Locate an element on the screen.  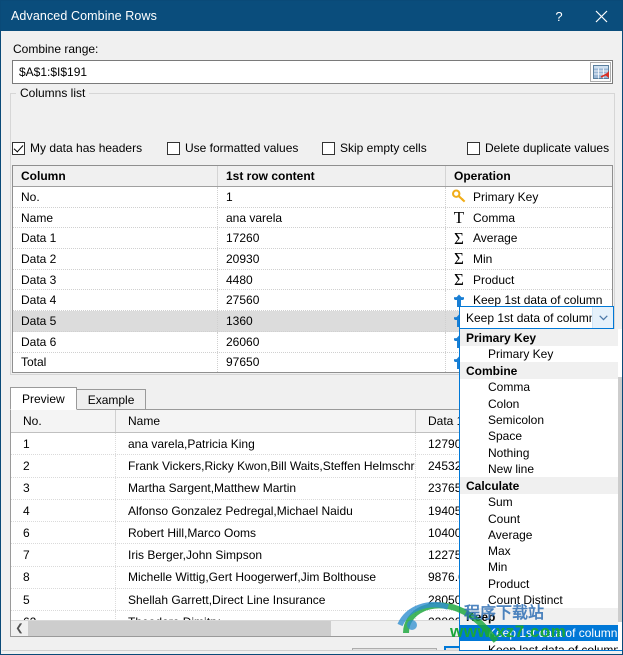
cell-first-row-content: 1360 is located at coordinates (332, 321).